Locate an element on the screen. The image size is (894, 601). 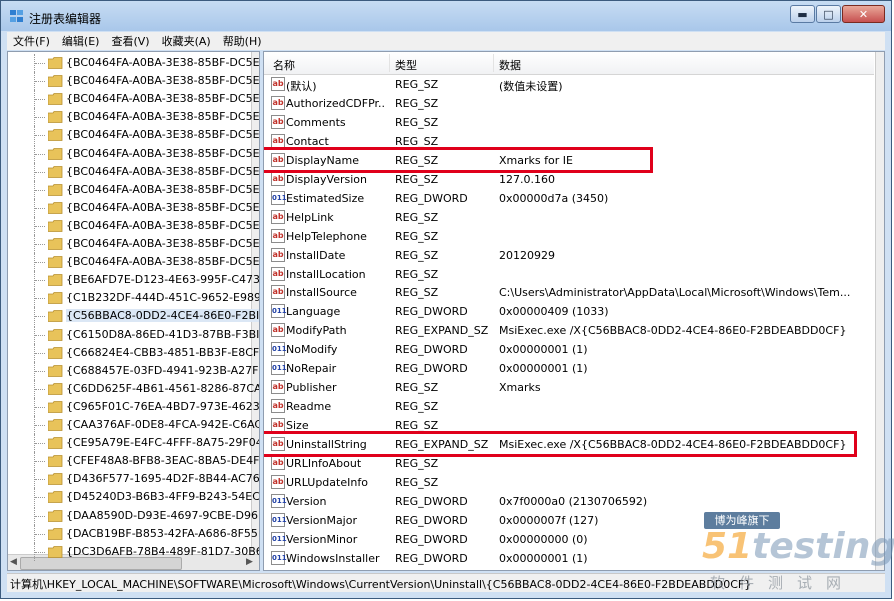
tree-item: {DACB19BF-B853-42FA-A686-8F55 is located at coordinates (133, 533).